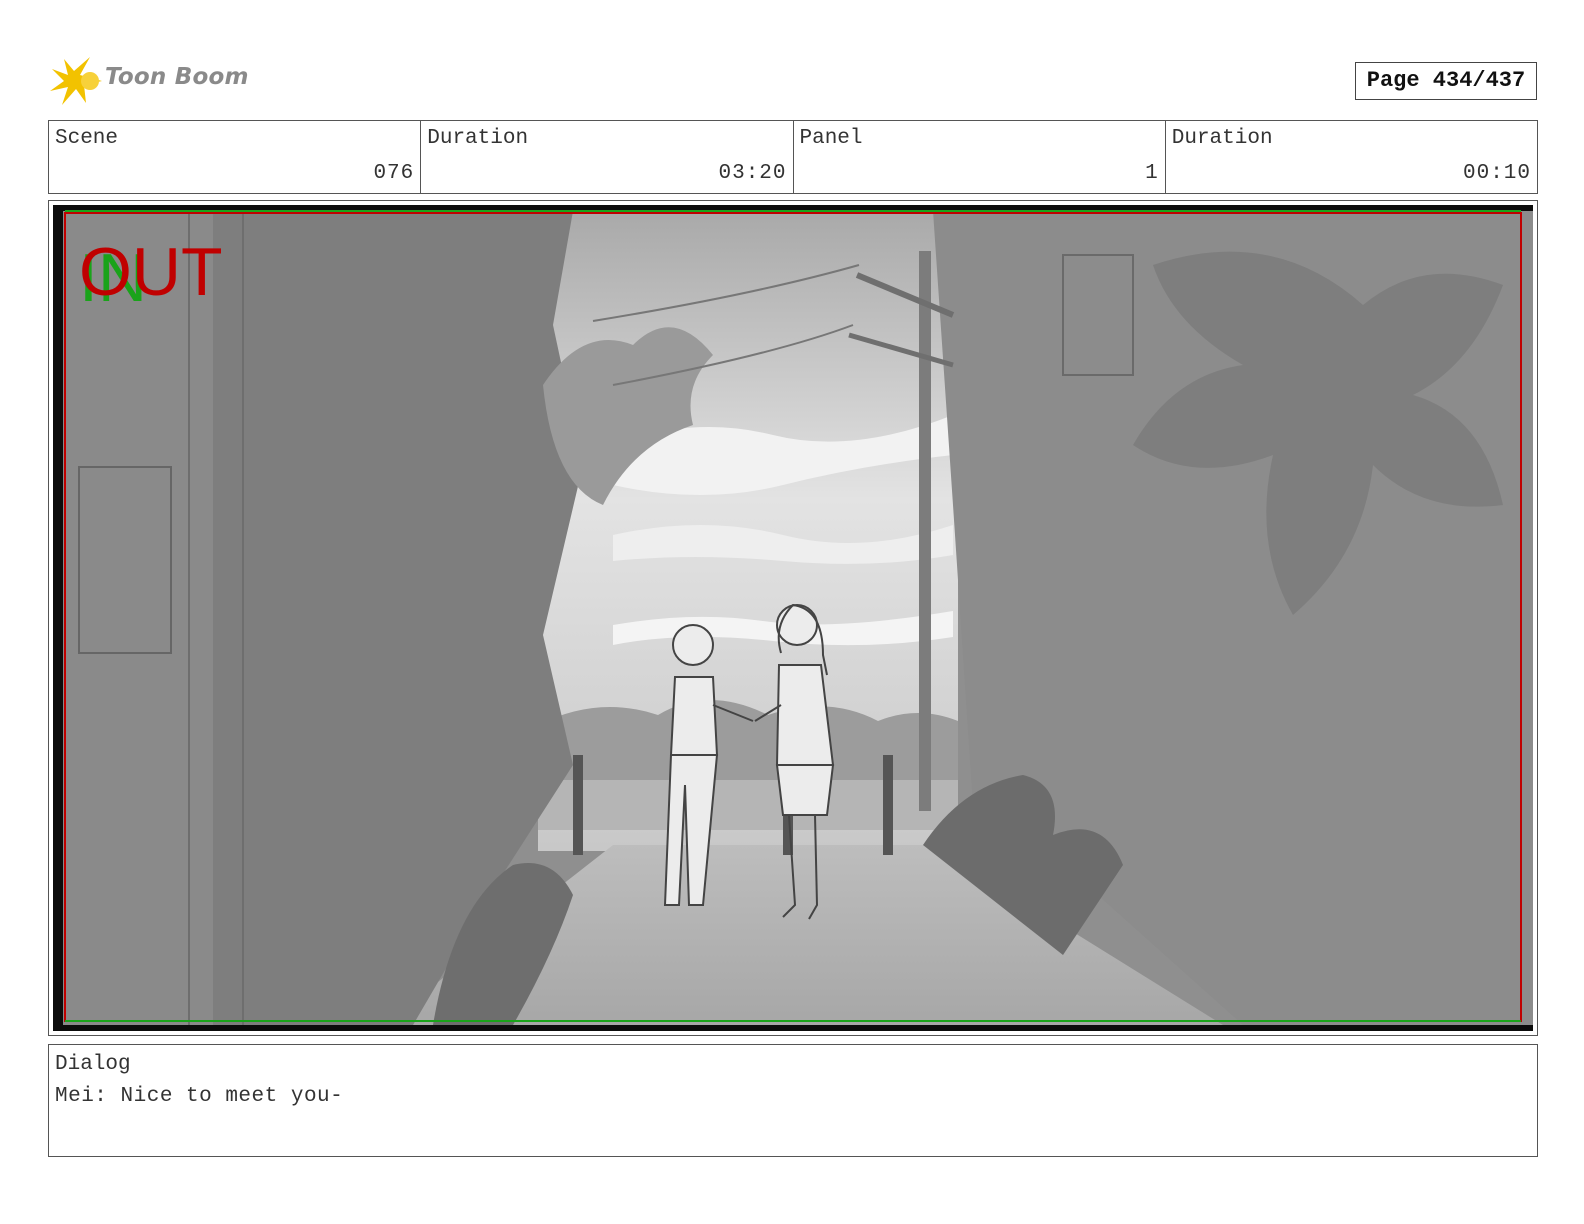 Image resolution: width=1584 pixels, height=1224 pixels. What do you see at coordinates (87, 138) in the screenshot?
I see `scene-label: Scene` at bounding box center [87, 138].